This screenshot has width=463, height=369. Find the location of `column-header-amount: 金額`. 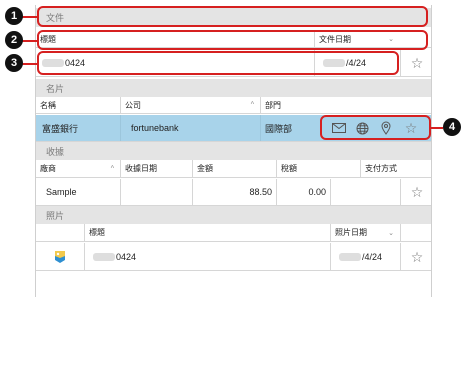

column-header-amount: 金額 is located at coordinates (234, 168).